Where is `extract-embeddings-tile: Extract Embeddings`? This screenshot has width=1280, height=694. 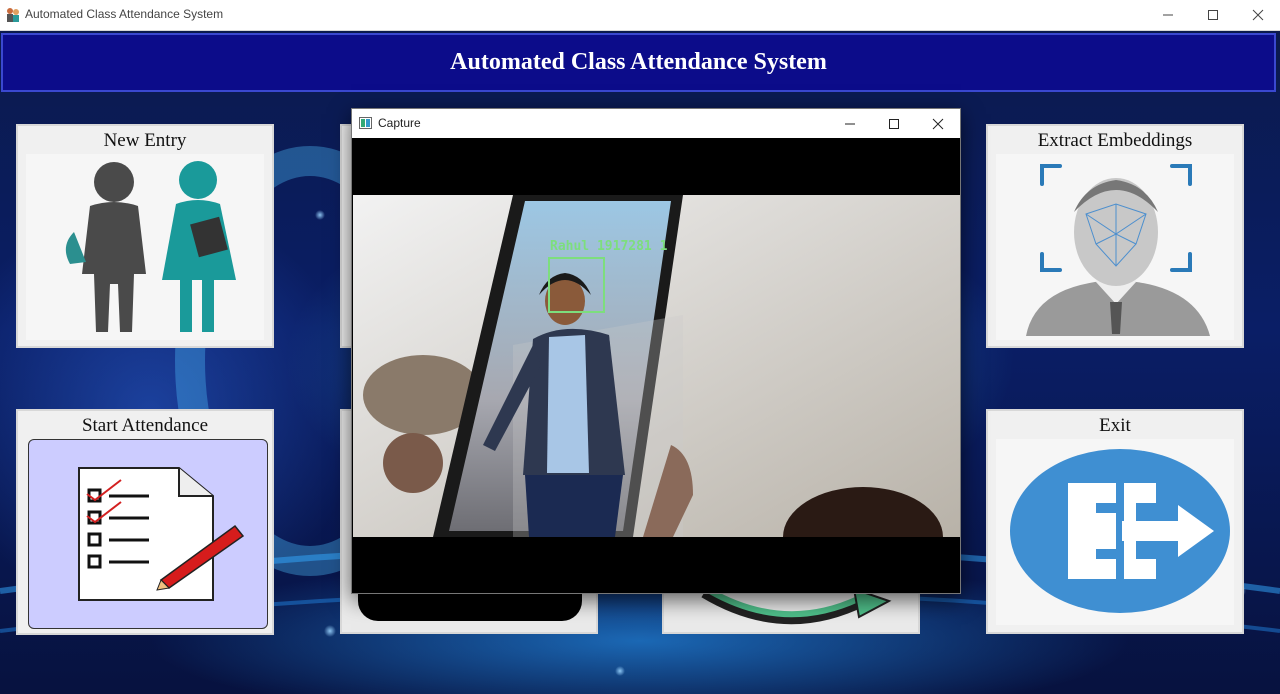 extract-embeddings-tile: Extract Embeddings is located at coordinates (1115, 236).